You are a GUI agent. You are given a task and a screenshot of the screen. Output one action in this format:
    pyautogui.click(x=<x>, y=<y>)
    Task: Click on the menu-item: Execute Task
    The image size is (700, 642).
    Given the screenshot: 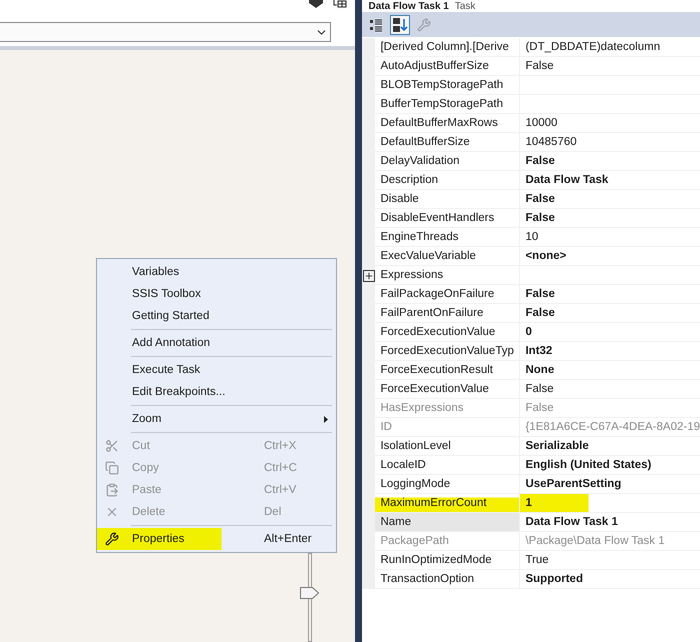 What is the action you would take?
    pyautogui.click(x=216, y=370)
    